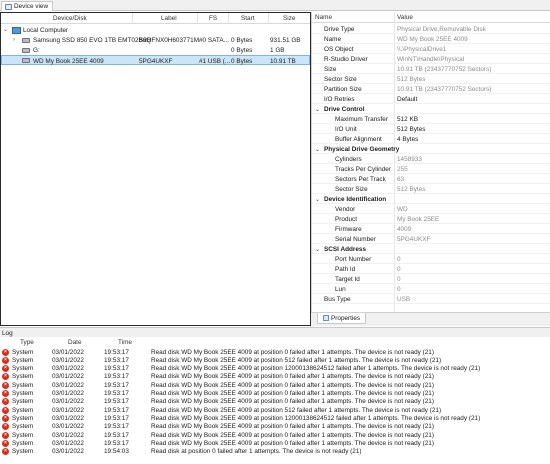  Describe the element at coordinates (431, 139) in the screenshot. I see `property-row: Buffer Alignment 4 Bytes` at that location.